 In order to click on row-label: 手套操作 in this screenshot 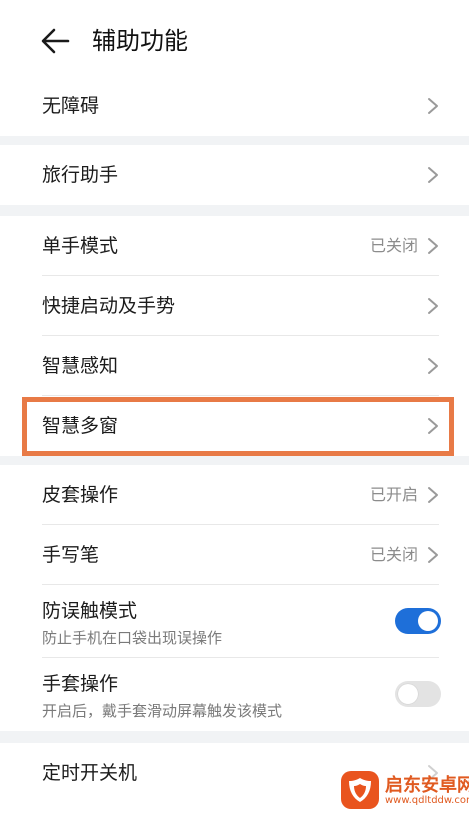, I will do `click(80, 684)`.